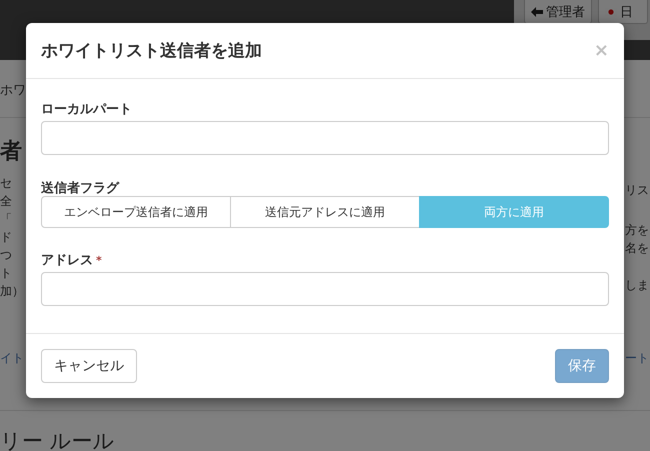 The height and width of the screenshot is (451, 650). Describe the element at coordinates (13, 90) in the screenshot. I see `breadcrumb-text: ホワ` at that location.